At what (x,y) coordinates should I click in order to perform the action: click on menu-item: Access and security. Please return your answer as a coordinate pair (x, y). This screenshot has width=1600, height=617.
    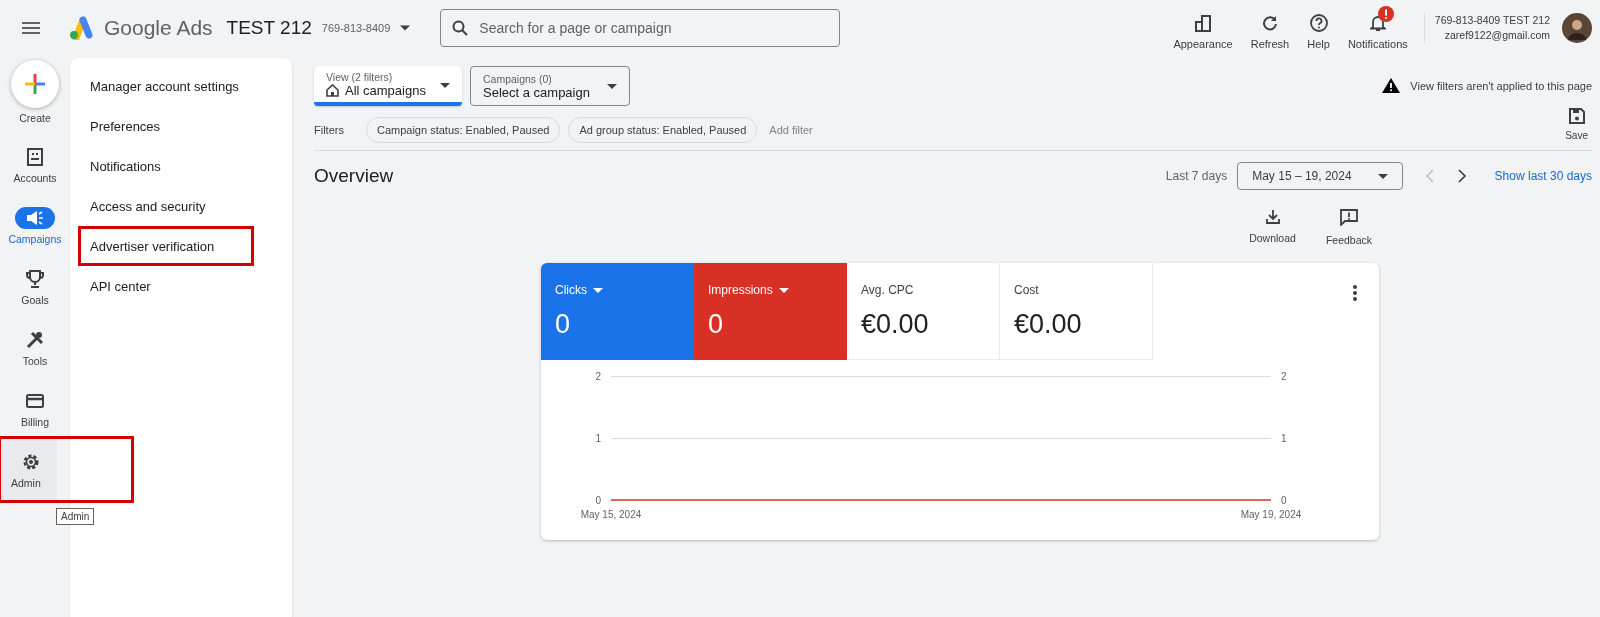
    Looking at the image, I should click on (181, 206).